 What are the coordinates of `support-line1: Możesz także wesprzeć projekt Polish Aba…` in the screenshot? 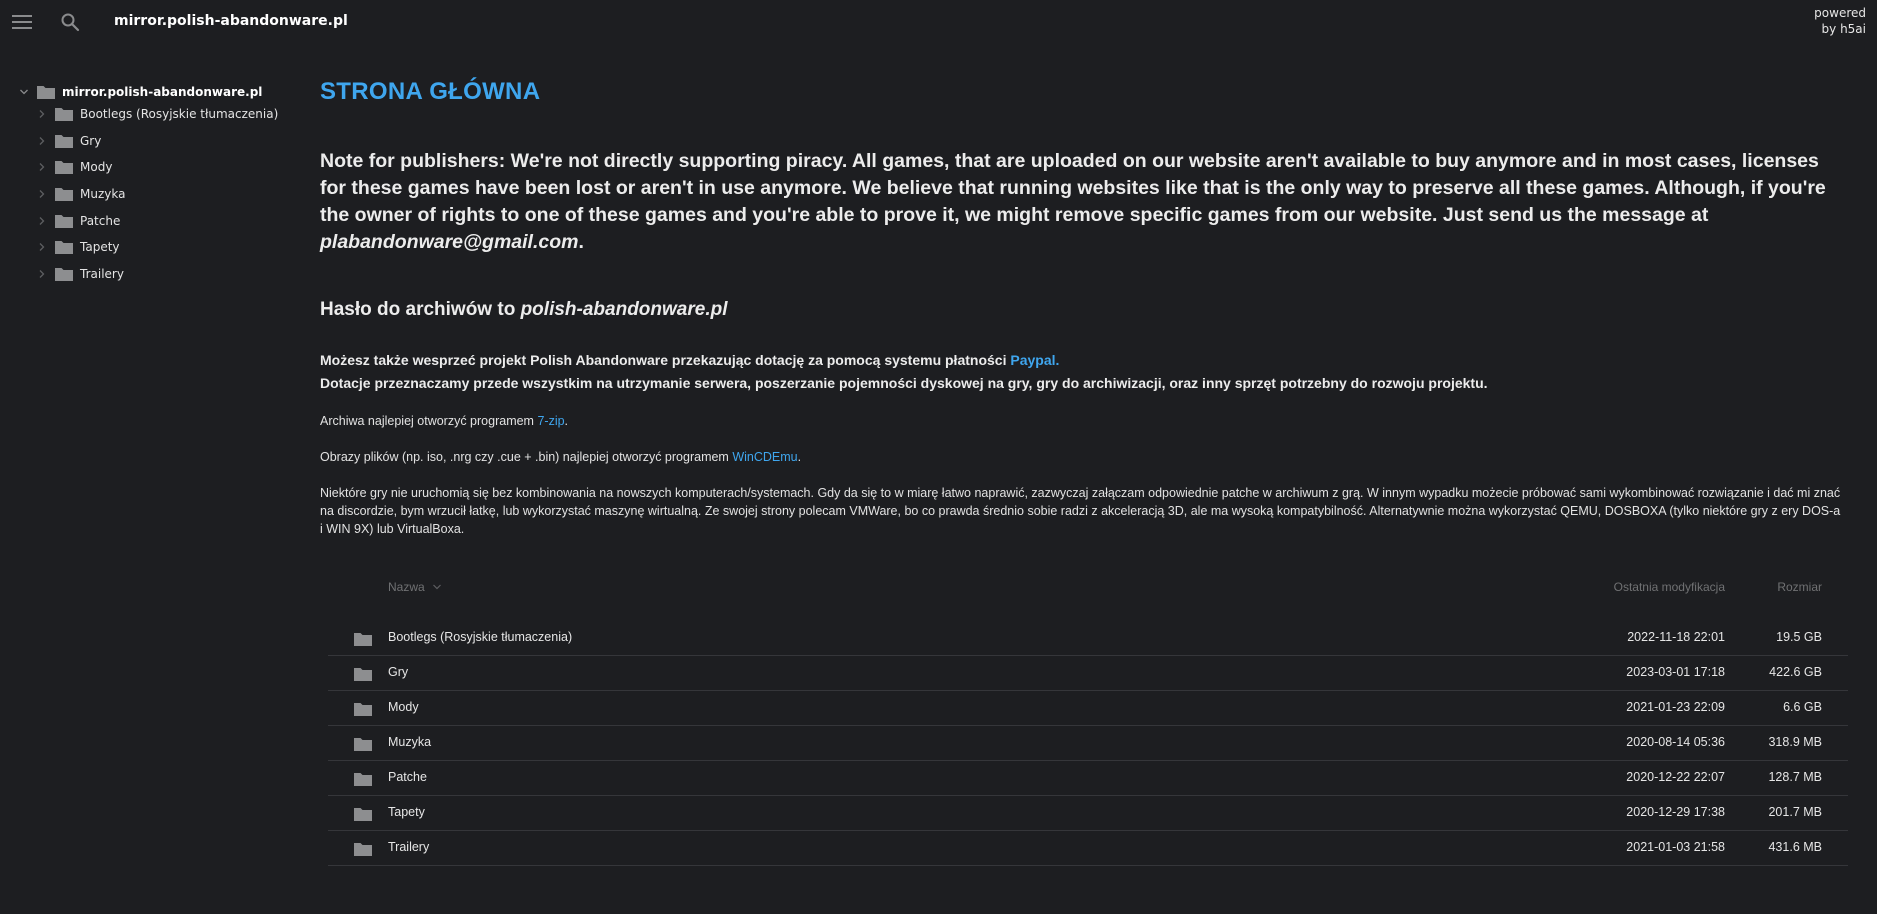 It's located at (665, 360).